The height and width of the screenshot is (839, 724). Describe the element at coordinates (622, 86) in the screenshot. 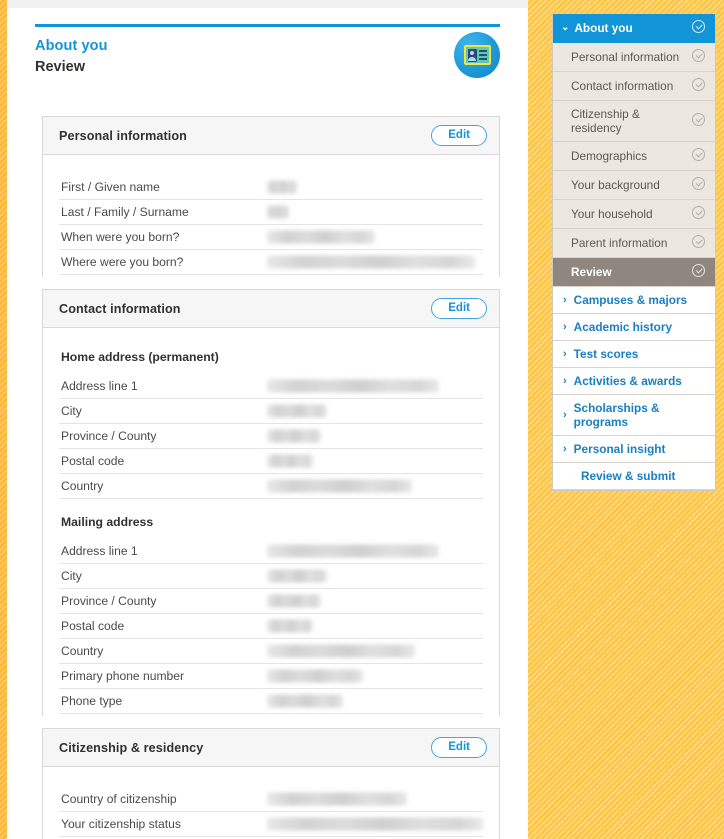

I see `sidebar-item-label: Contact information` at that location.